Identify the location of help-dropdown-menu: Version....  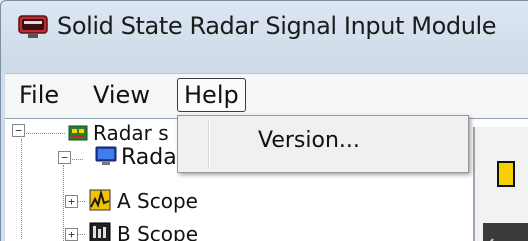
(323, 144).